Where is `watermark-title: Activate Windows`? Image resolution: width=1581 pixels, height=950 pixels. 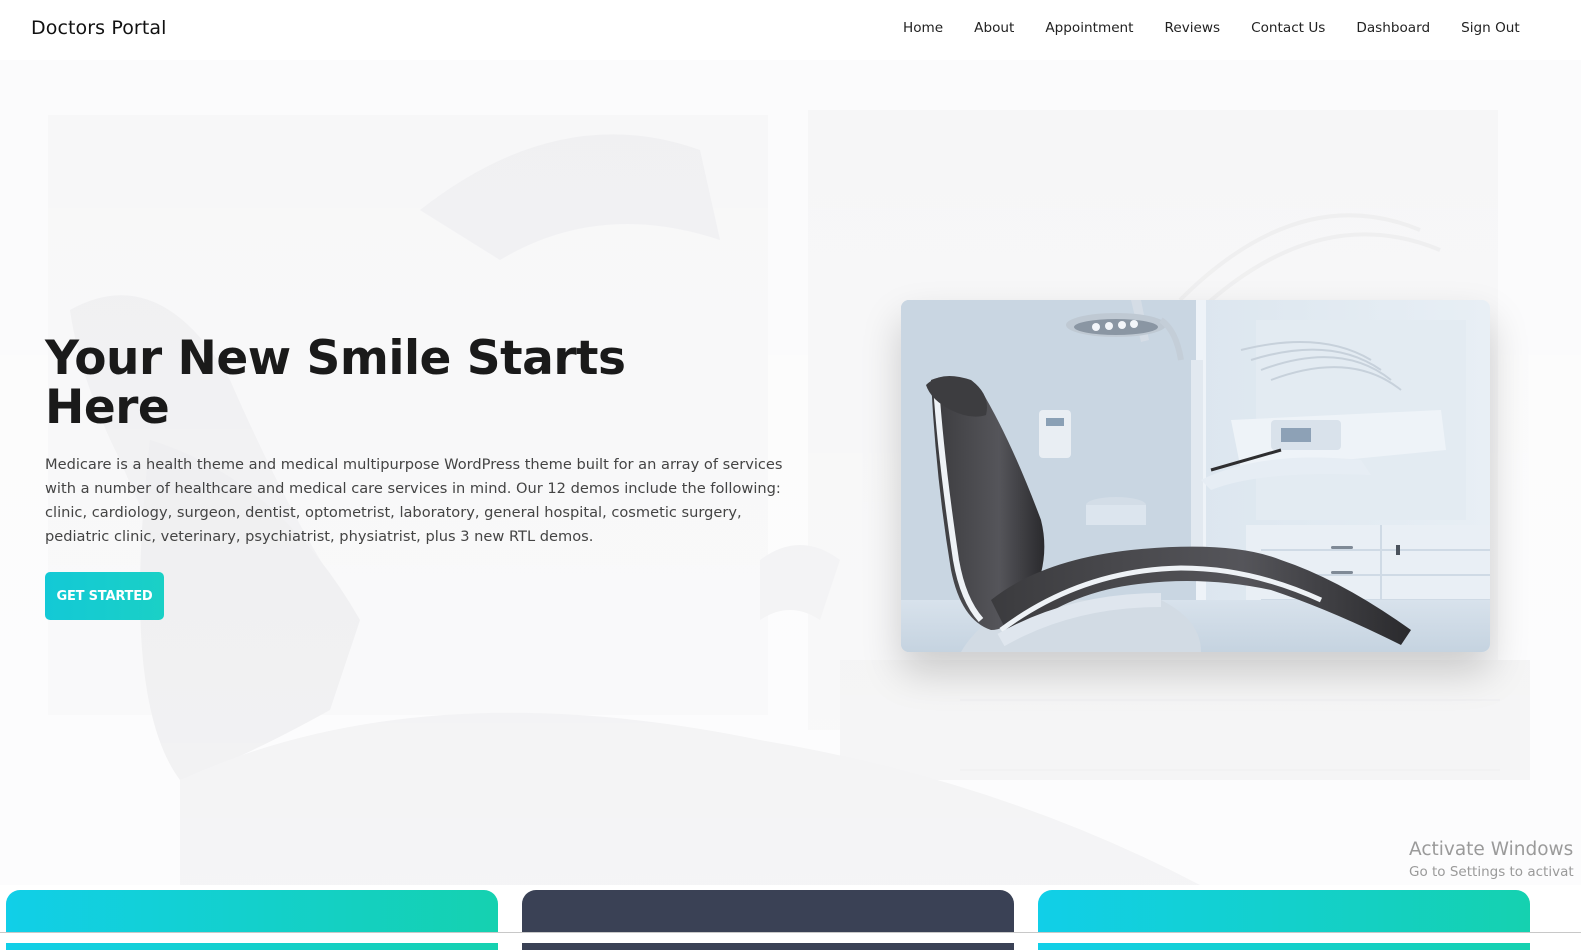
watermark-title: Activate Windows is located at coordinates (1491, 849).